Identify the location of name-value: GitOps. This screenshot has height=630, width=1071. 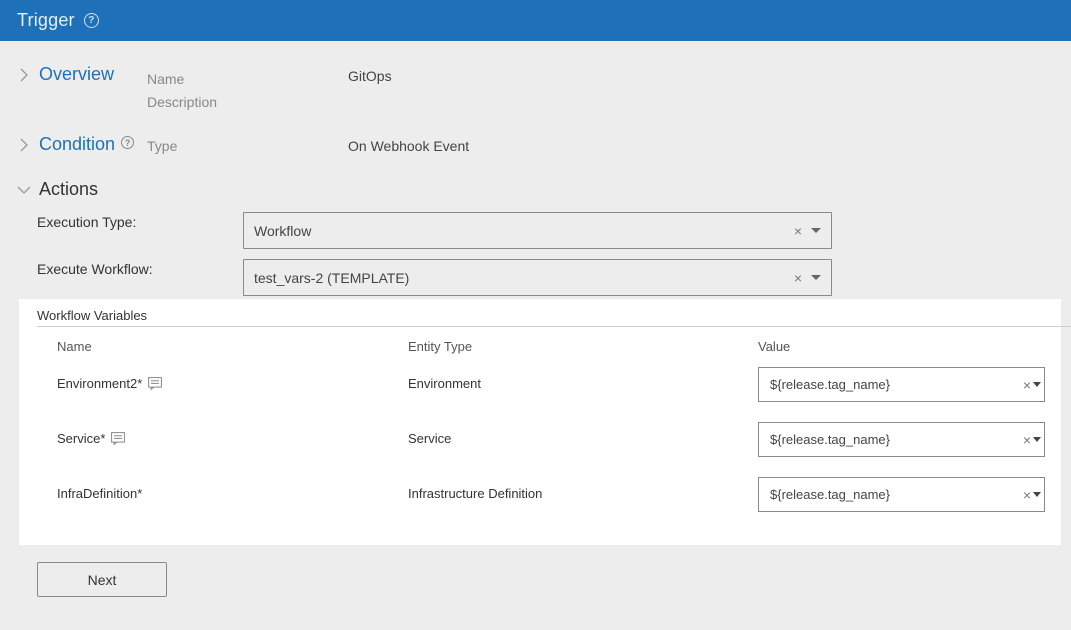
(370, 76).